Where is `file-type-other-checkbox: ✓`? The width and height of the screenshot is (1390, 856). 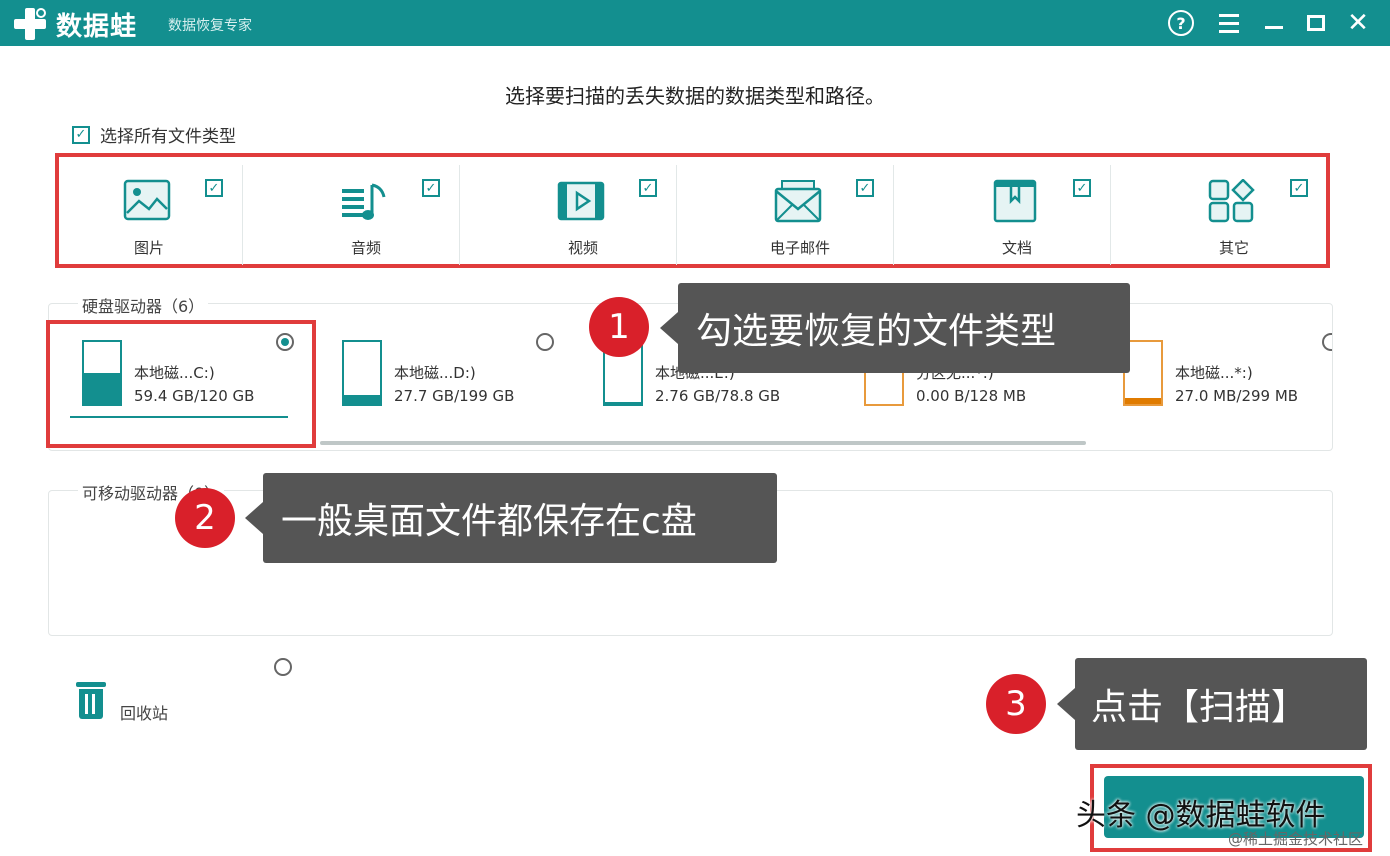 file-type-other-checkbox: ✓ is located at coordinates (1299, 188).